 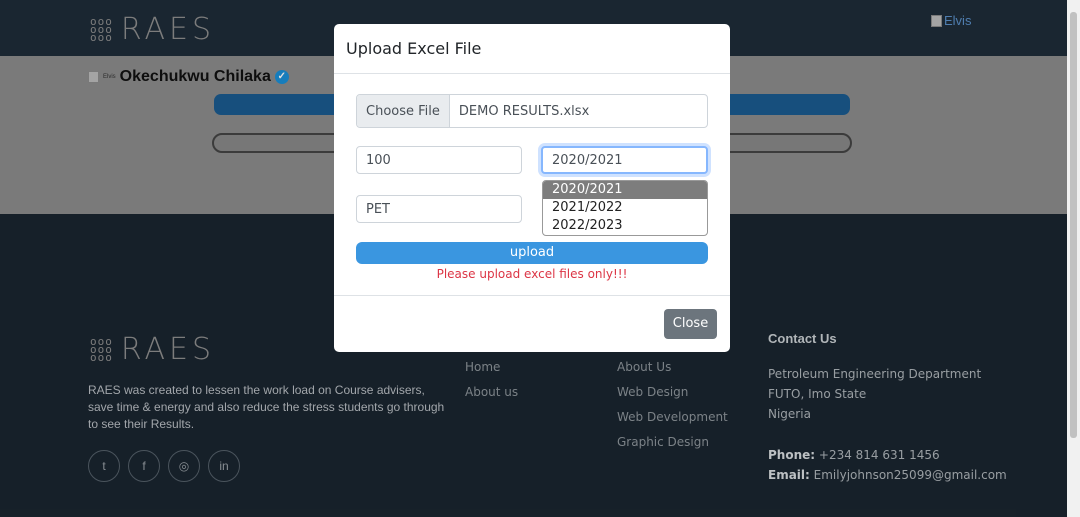 What do you see at coordinates (439, 209) in the screenshot?
I see `course-field: PET` at bounding box center [439, 209].